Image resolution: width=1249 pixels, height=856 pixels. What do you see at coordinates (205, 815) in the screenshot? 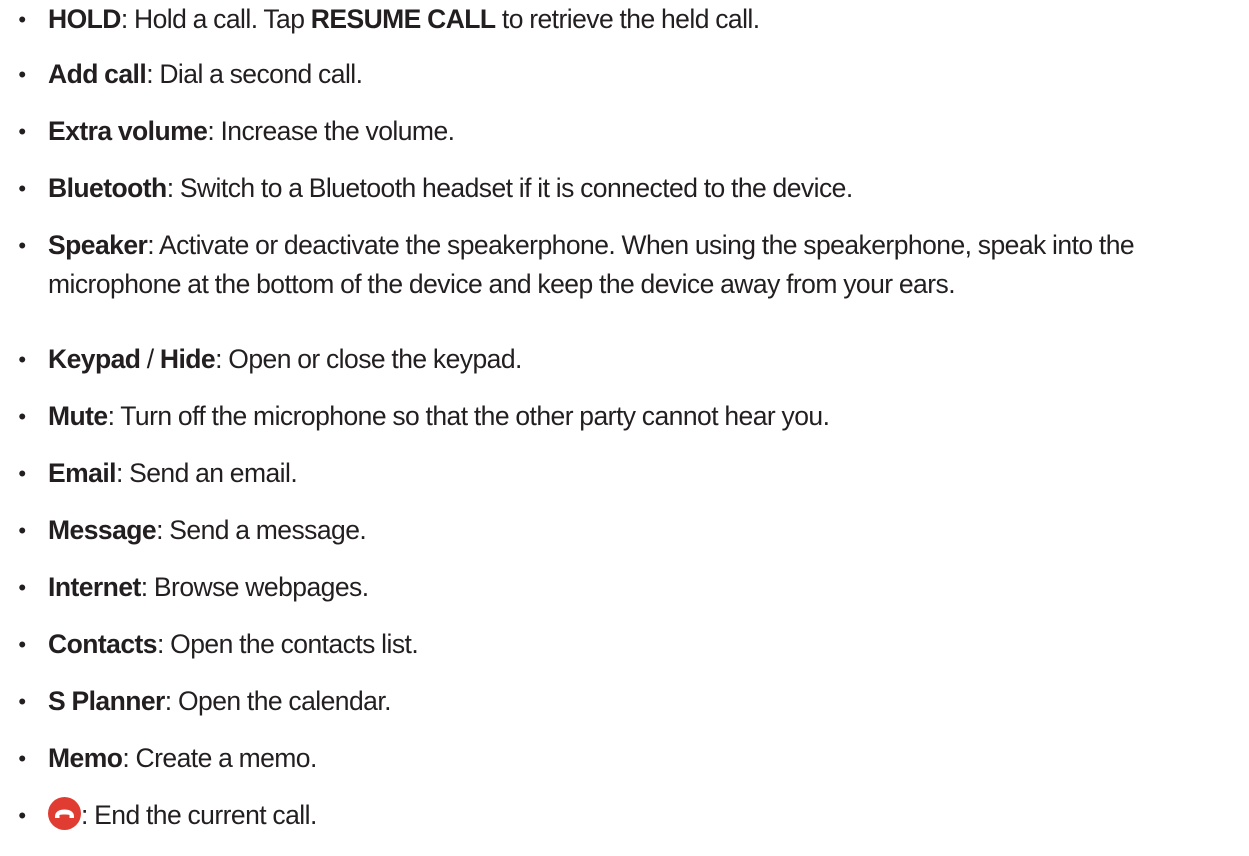
I see `item-description: End the current call.` at bounding box center [205, 815].